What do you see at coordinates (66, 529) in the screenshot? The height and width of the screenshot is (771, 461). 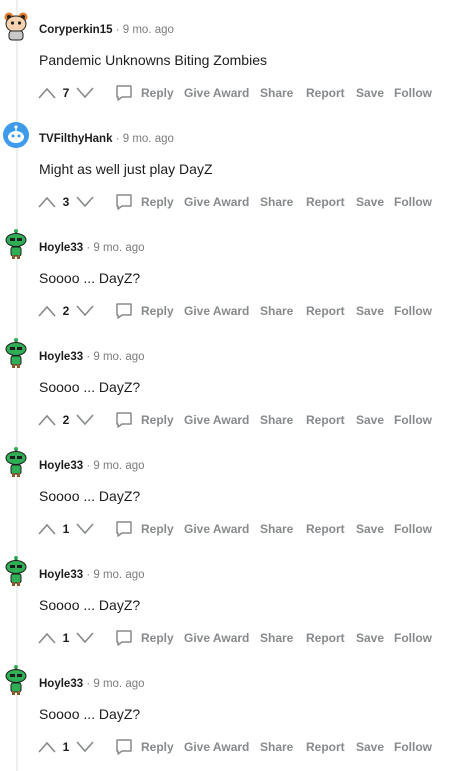 I see `vote-score: 1` at bounding box center [66, 529].